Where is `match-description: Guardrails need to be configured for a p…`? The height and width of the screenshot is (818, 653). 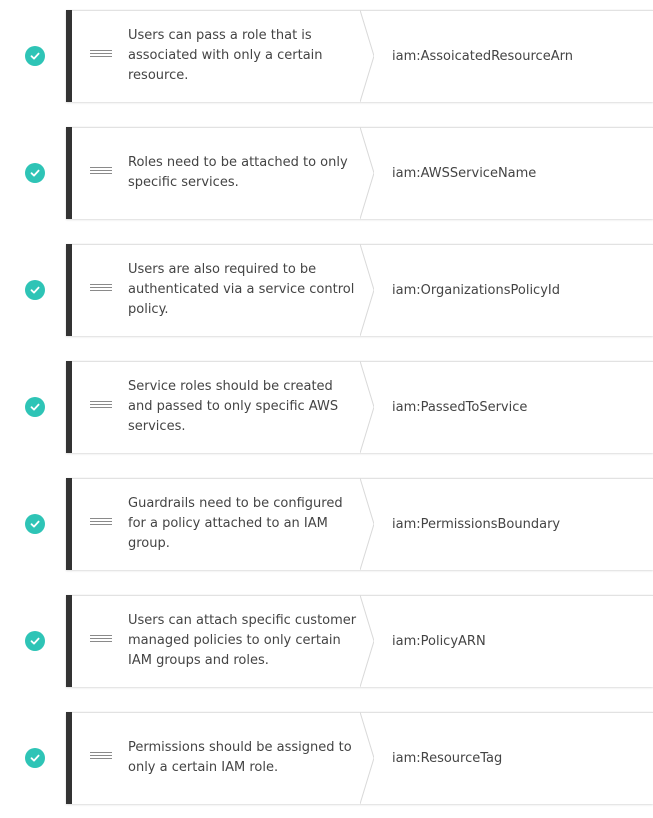
match-description: Guardrails need to be configured for a p… is located at coordinates (235, 523).